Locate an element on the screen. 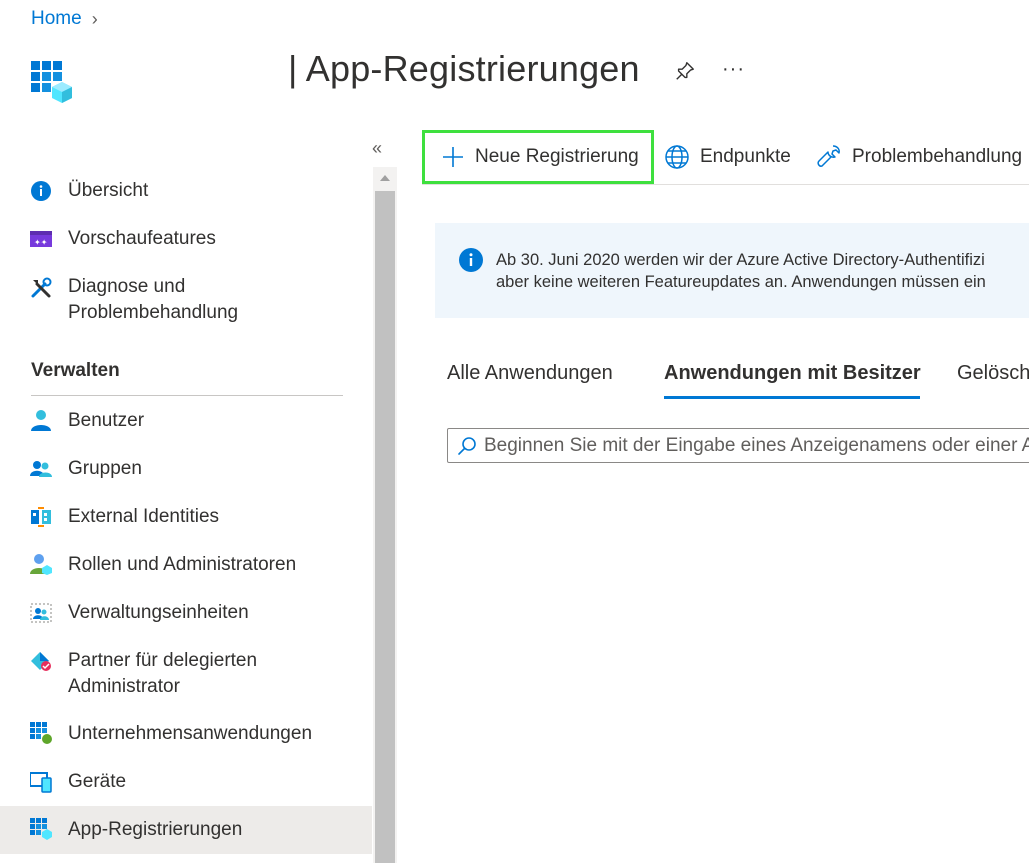 The width and height of the screenshot is (1029, 863). sidebar-item-external-identities: External Identities is located at coordinates (186, 517).